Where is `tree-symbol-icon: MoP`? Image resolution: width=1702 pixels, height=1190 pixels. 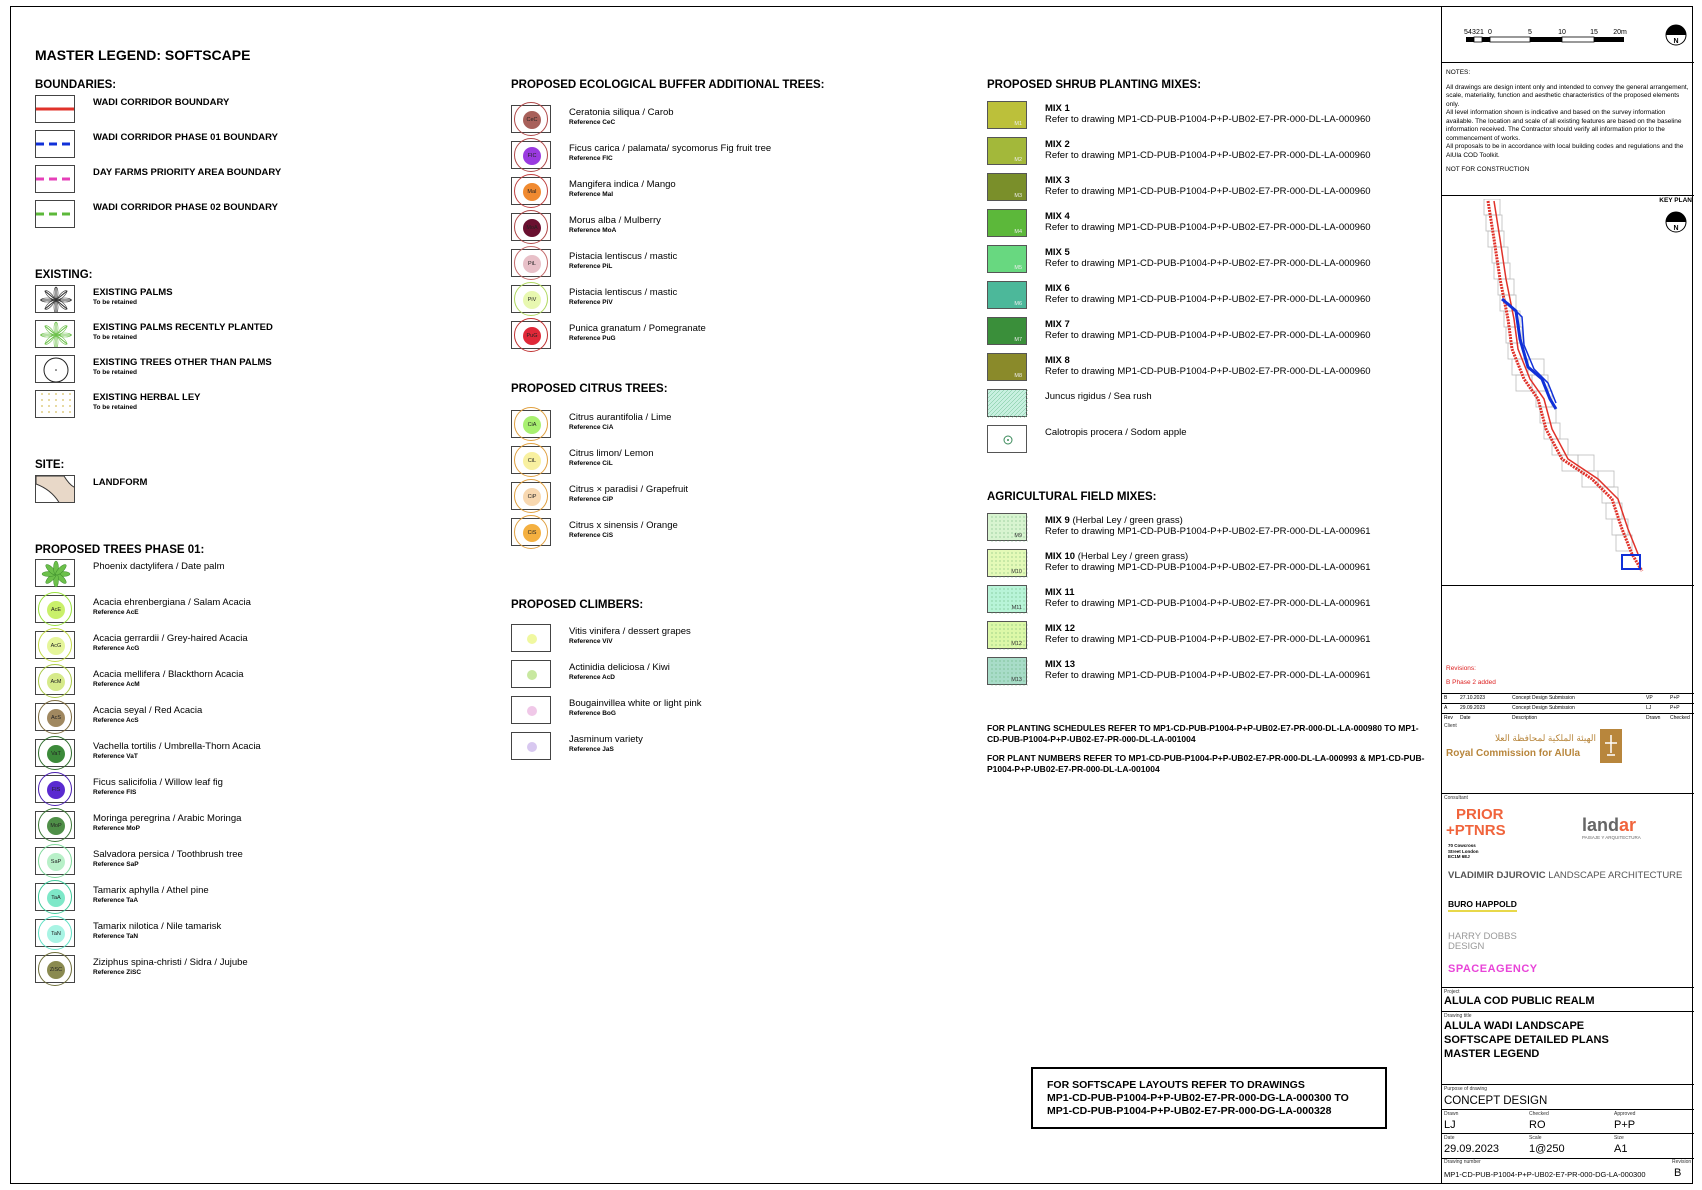 tree-symbol-icon: MoP is located at coordinates (55, 825).